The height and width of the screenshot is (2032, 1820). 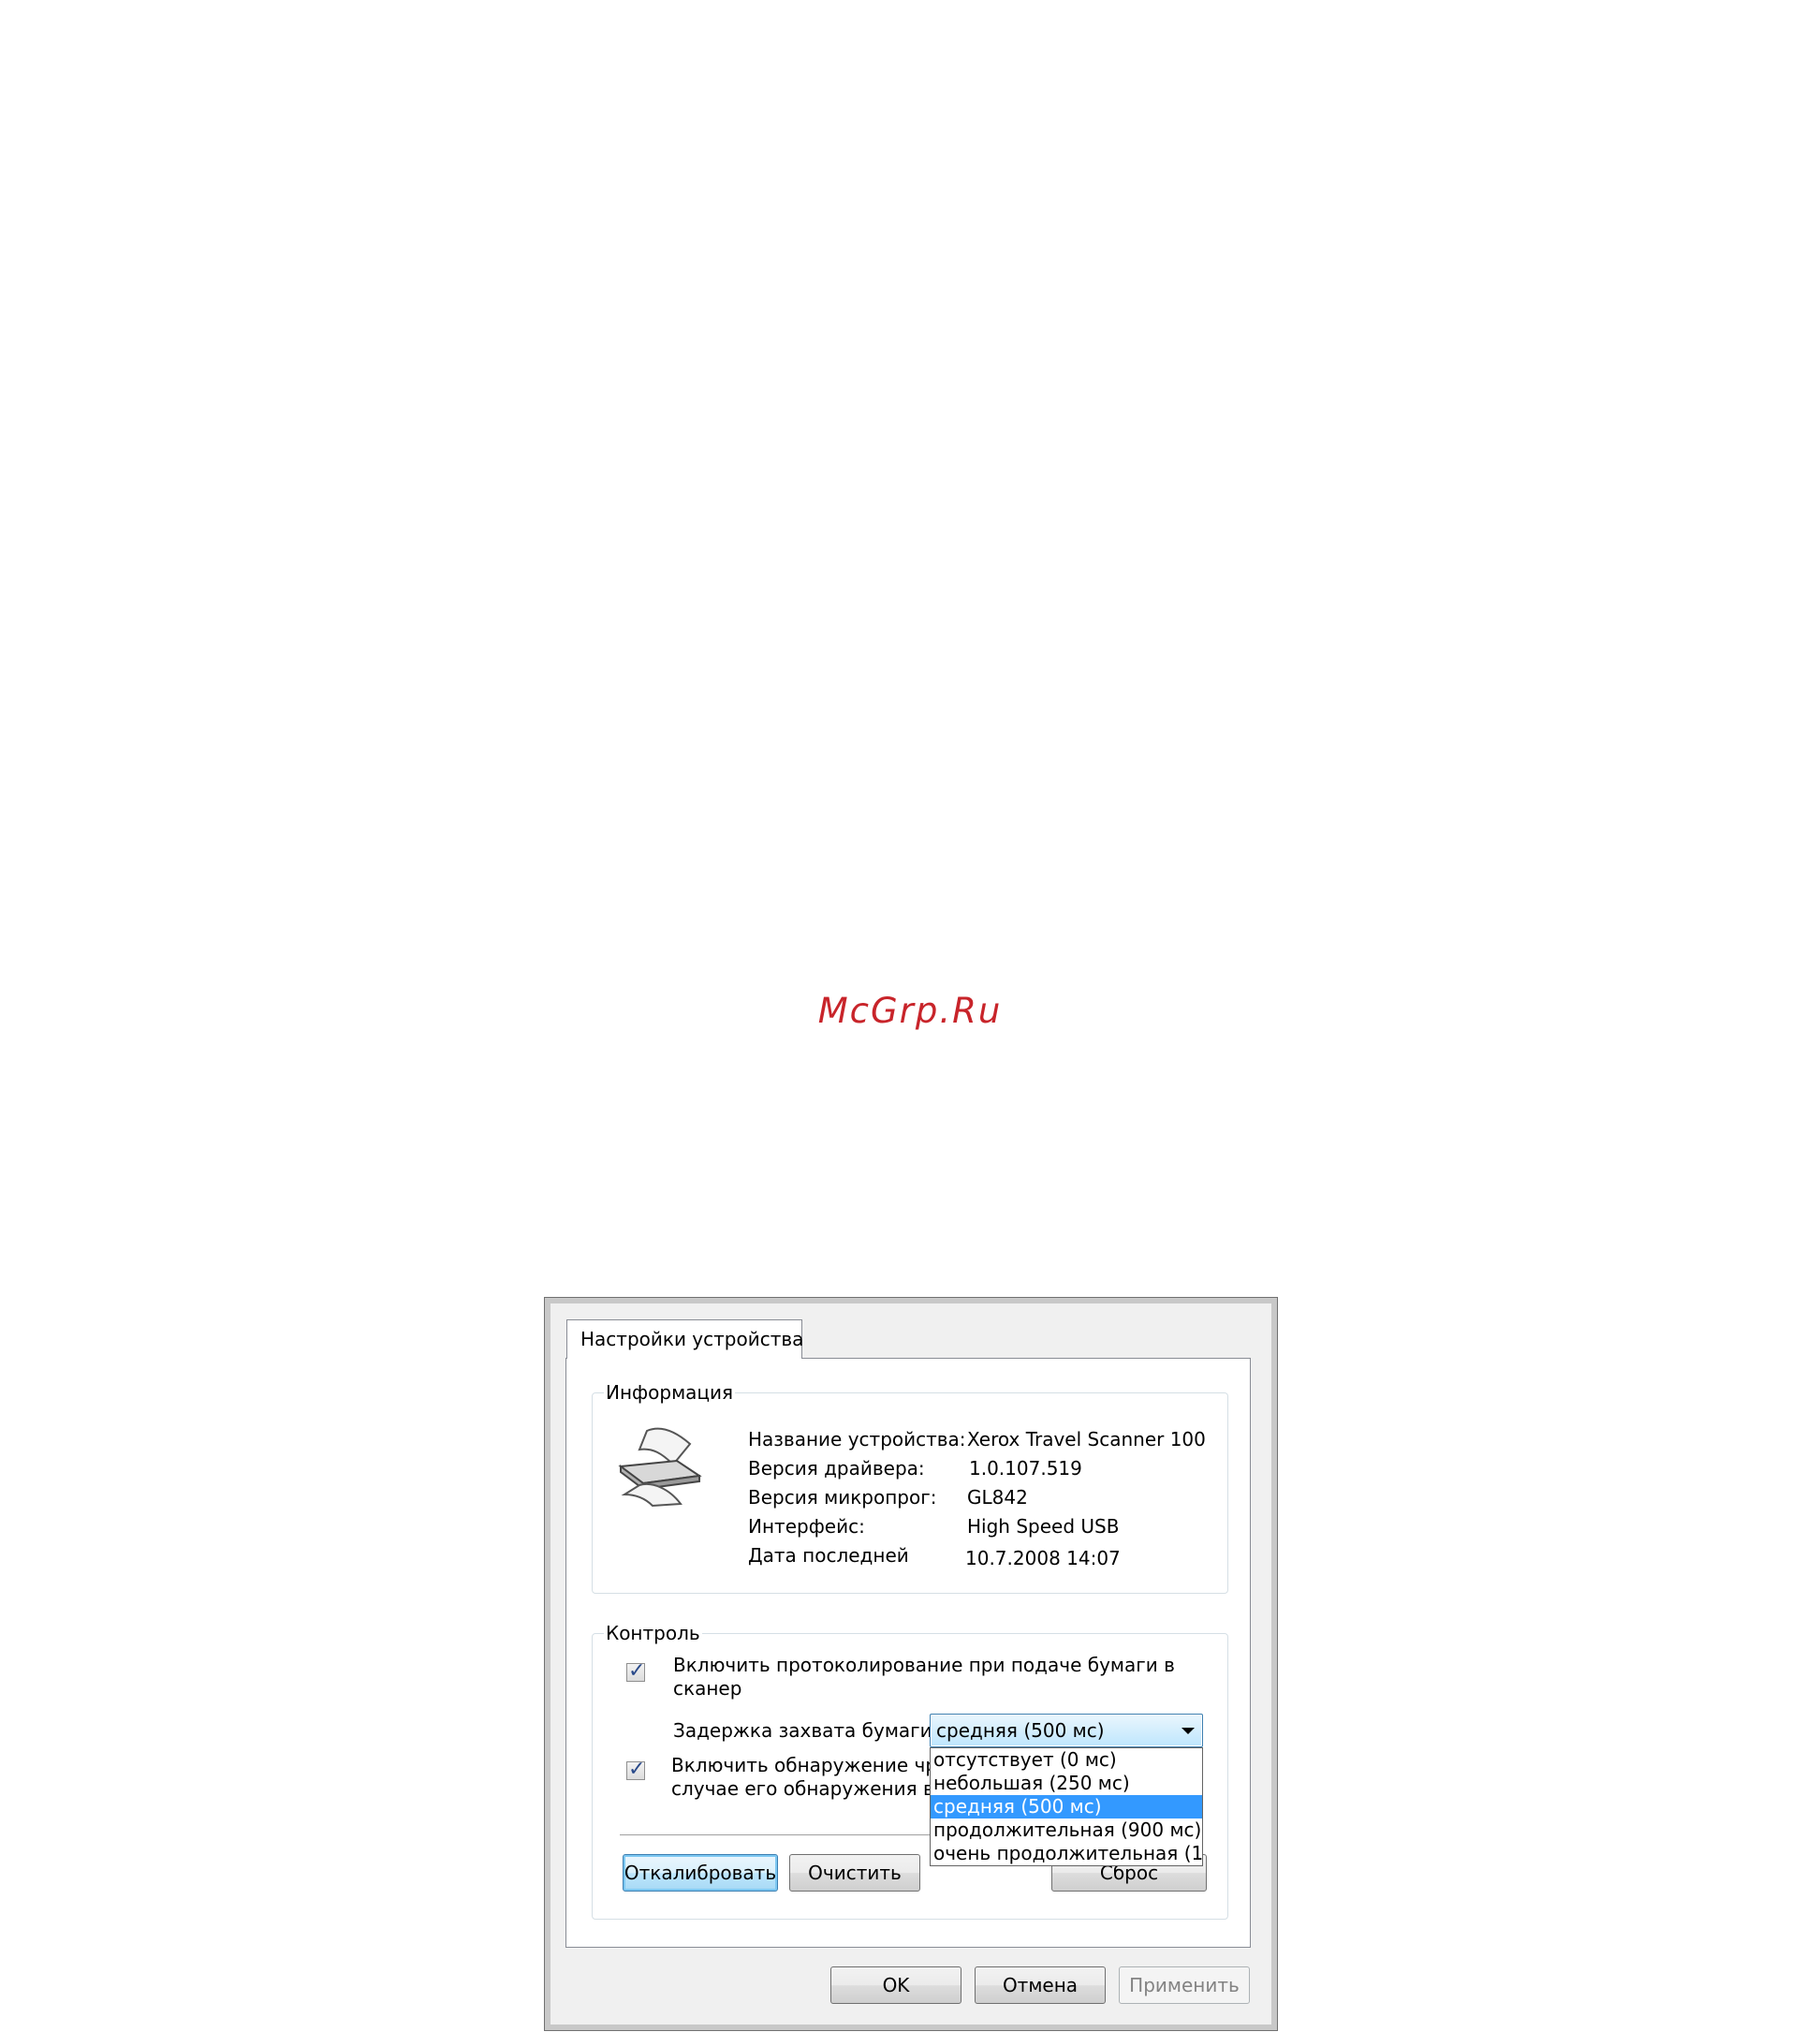 What do you see at coordinates (660, 1468) in the screenshot?
I see `scanner-icon` at bounding box center [660, 1468].